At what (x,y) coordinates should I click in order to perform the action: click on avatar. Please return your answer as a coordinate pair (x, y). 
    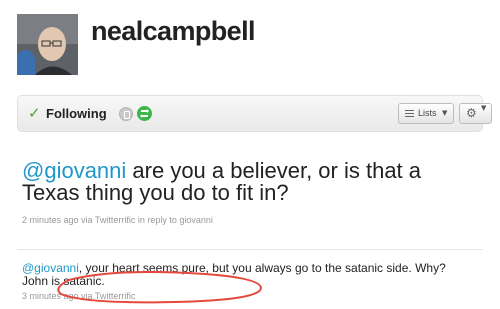
    Looking at the image, I should click on (47, 44).